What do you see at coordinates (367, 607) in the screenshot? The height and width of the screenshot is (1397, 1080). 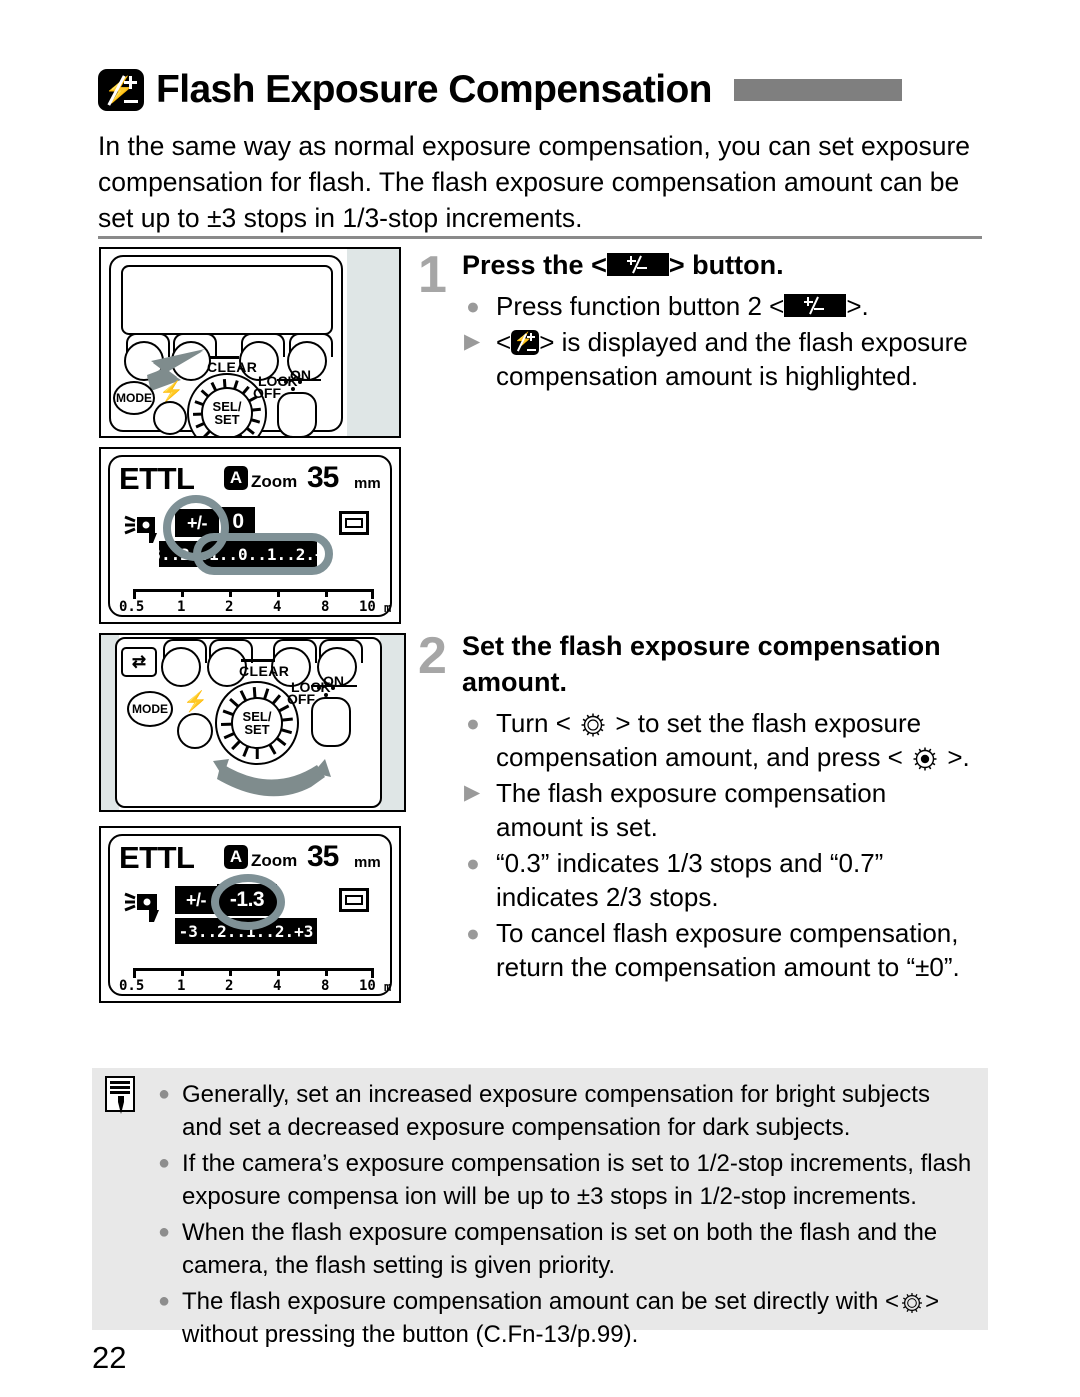 I see `lcd-dist-tick-5: 10` at bounding box center [367, 607].